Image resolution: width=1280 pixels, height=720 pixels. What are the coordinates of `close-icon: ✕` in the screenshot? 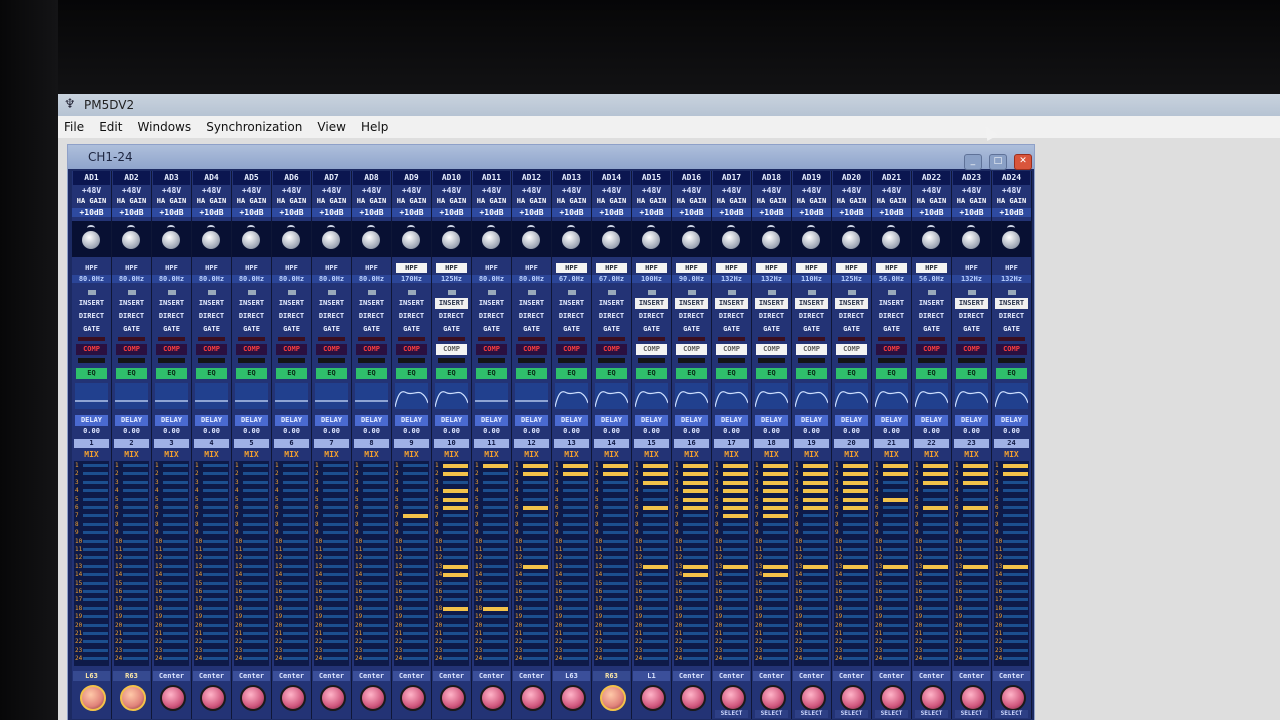 It's located at (1023, 162).